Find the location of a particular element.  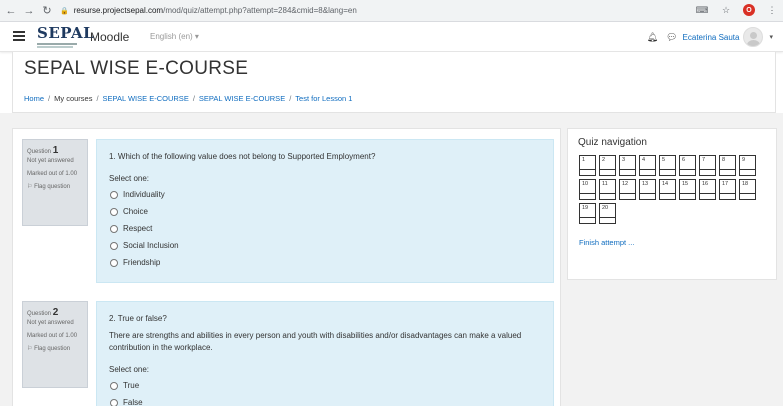

quiz-nav-button: 19 is located at coordinates (587, 213).